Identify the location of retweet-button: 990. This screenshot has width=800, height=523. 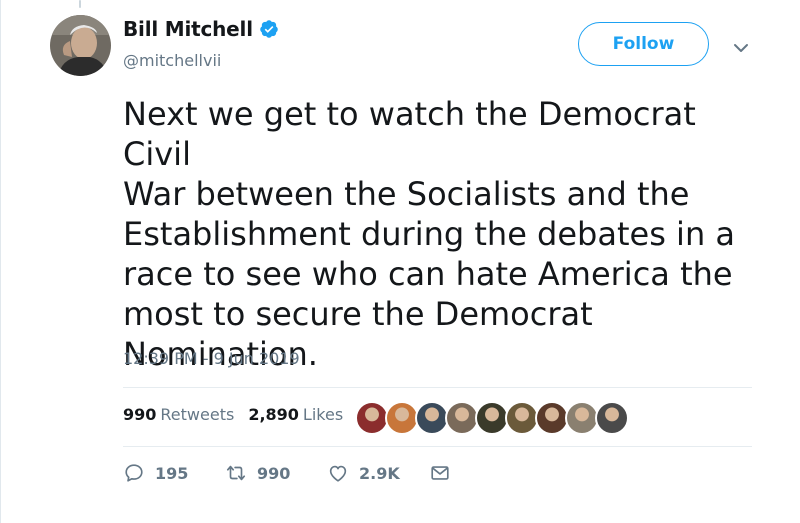
(276, 473).